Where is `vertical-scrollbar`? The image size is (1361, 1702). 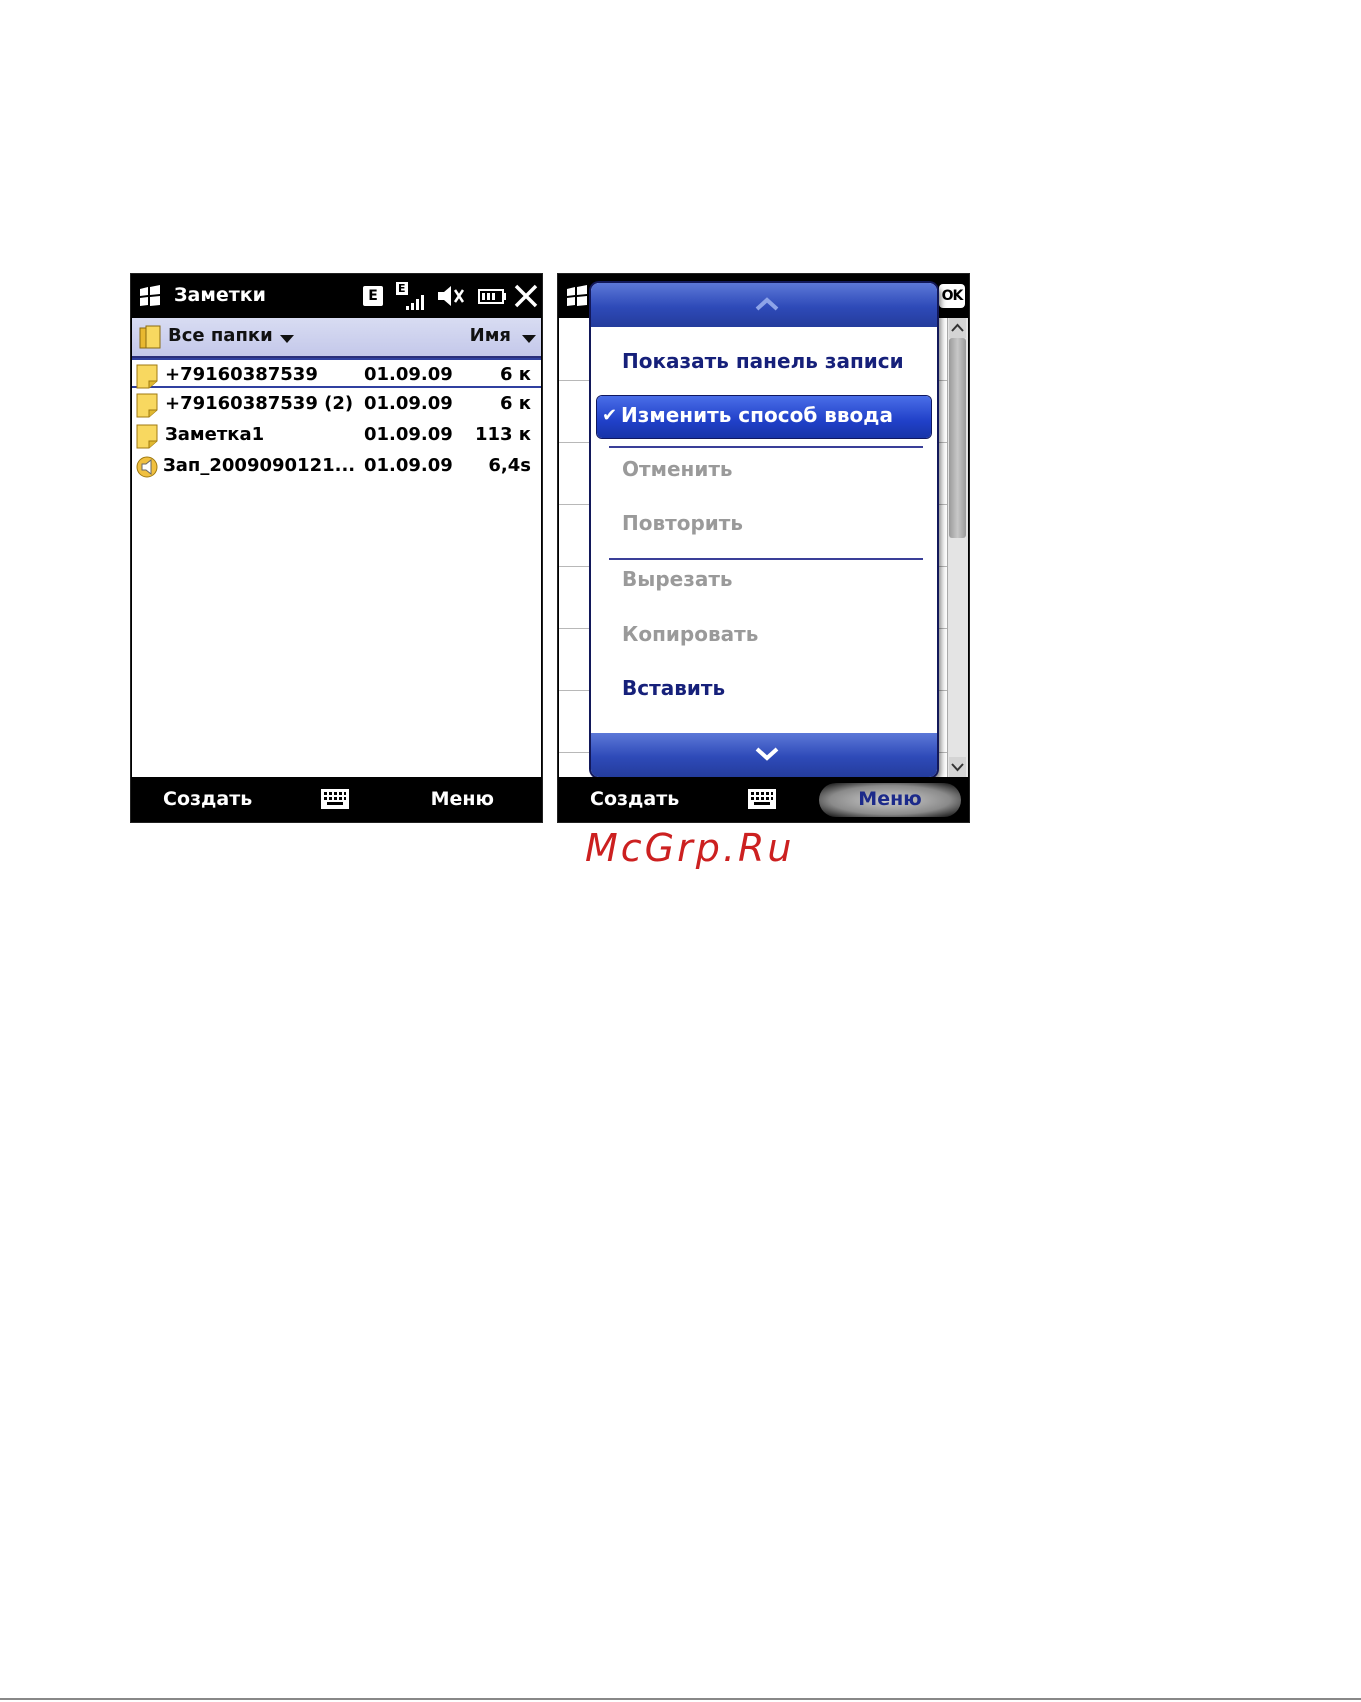
vertical-scrollbar is located at coordinates (957, 547).